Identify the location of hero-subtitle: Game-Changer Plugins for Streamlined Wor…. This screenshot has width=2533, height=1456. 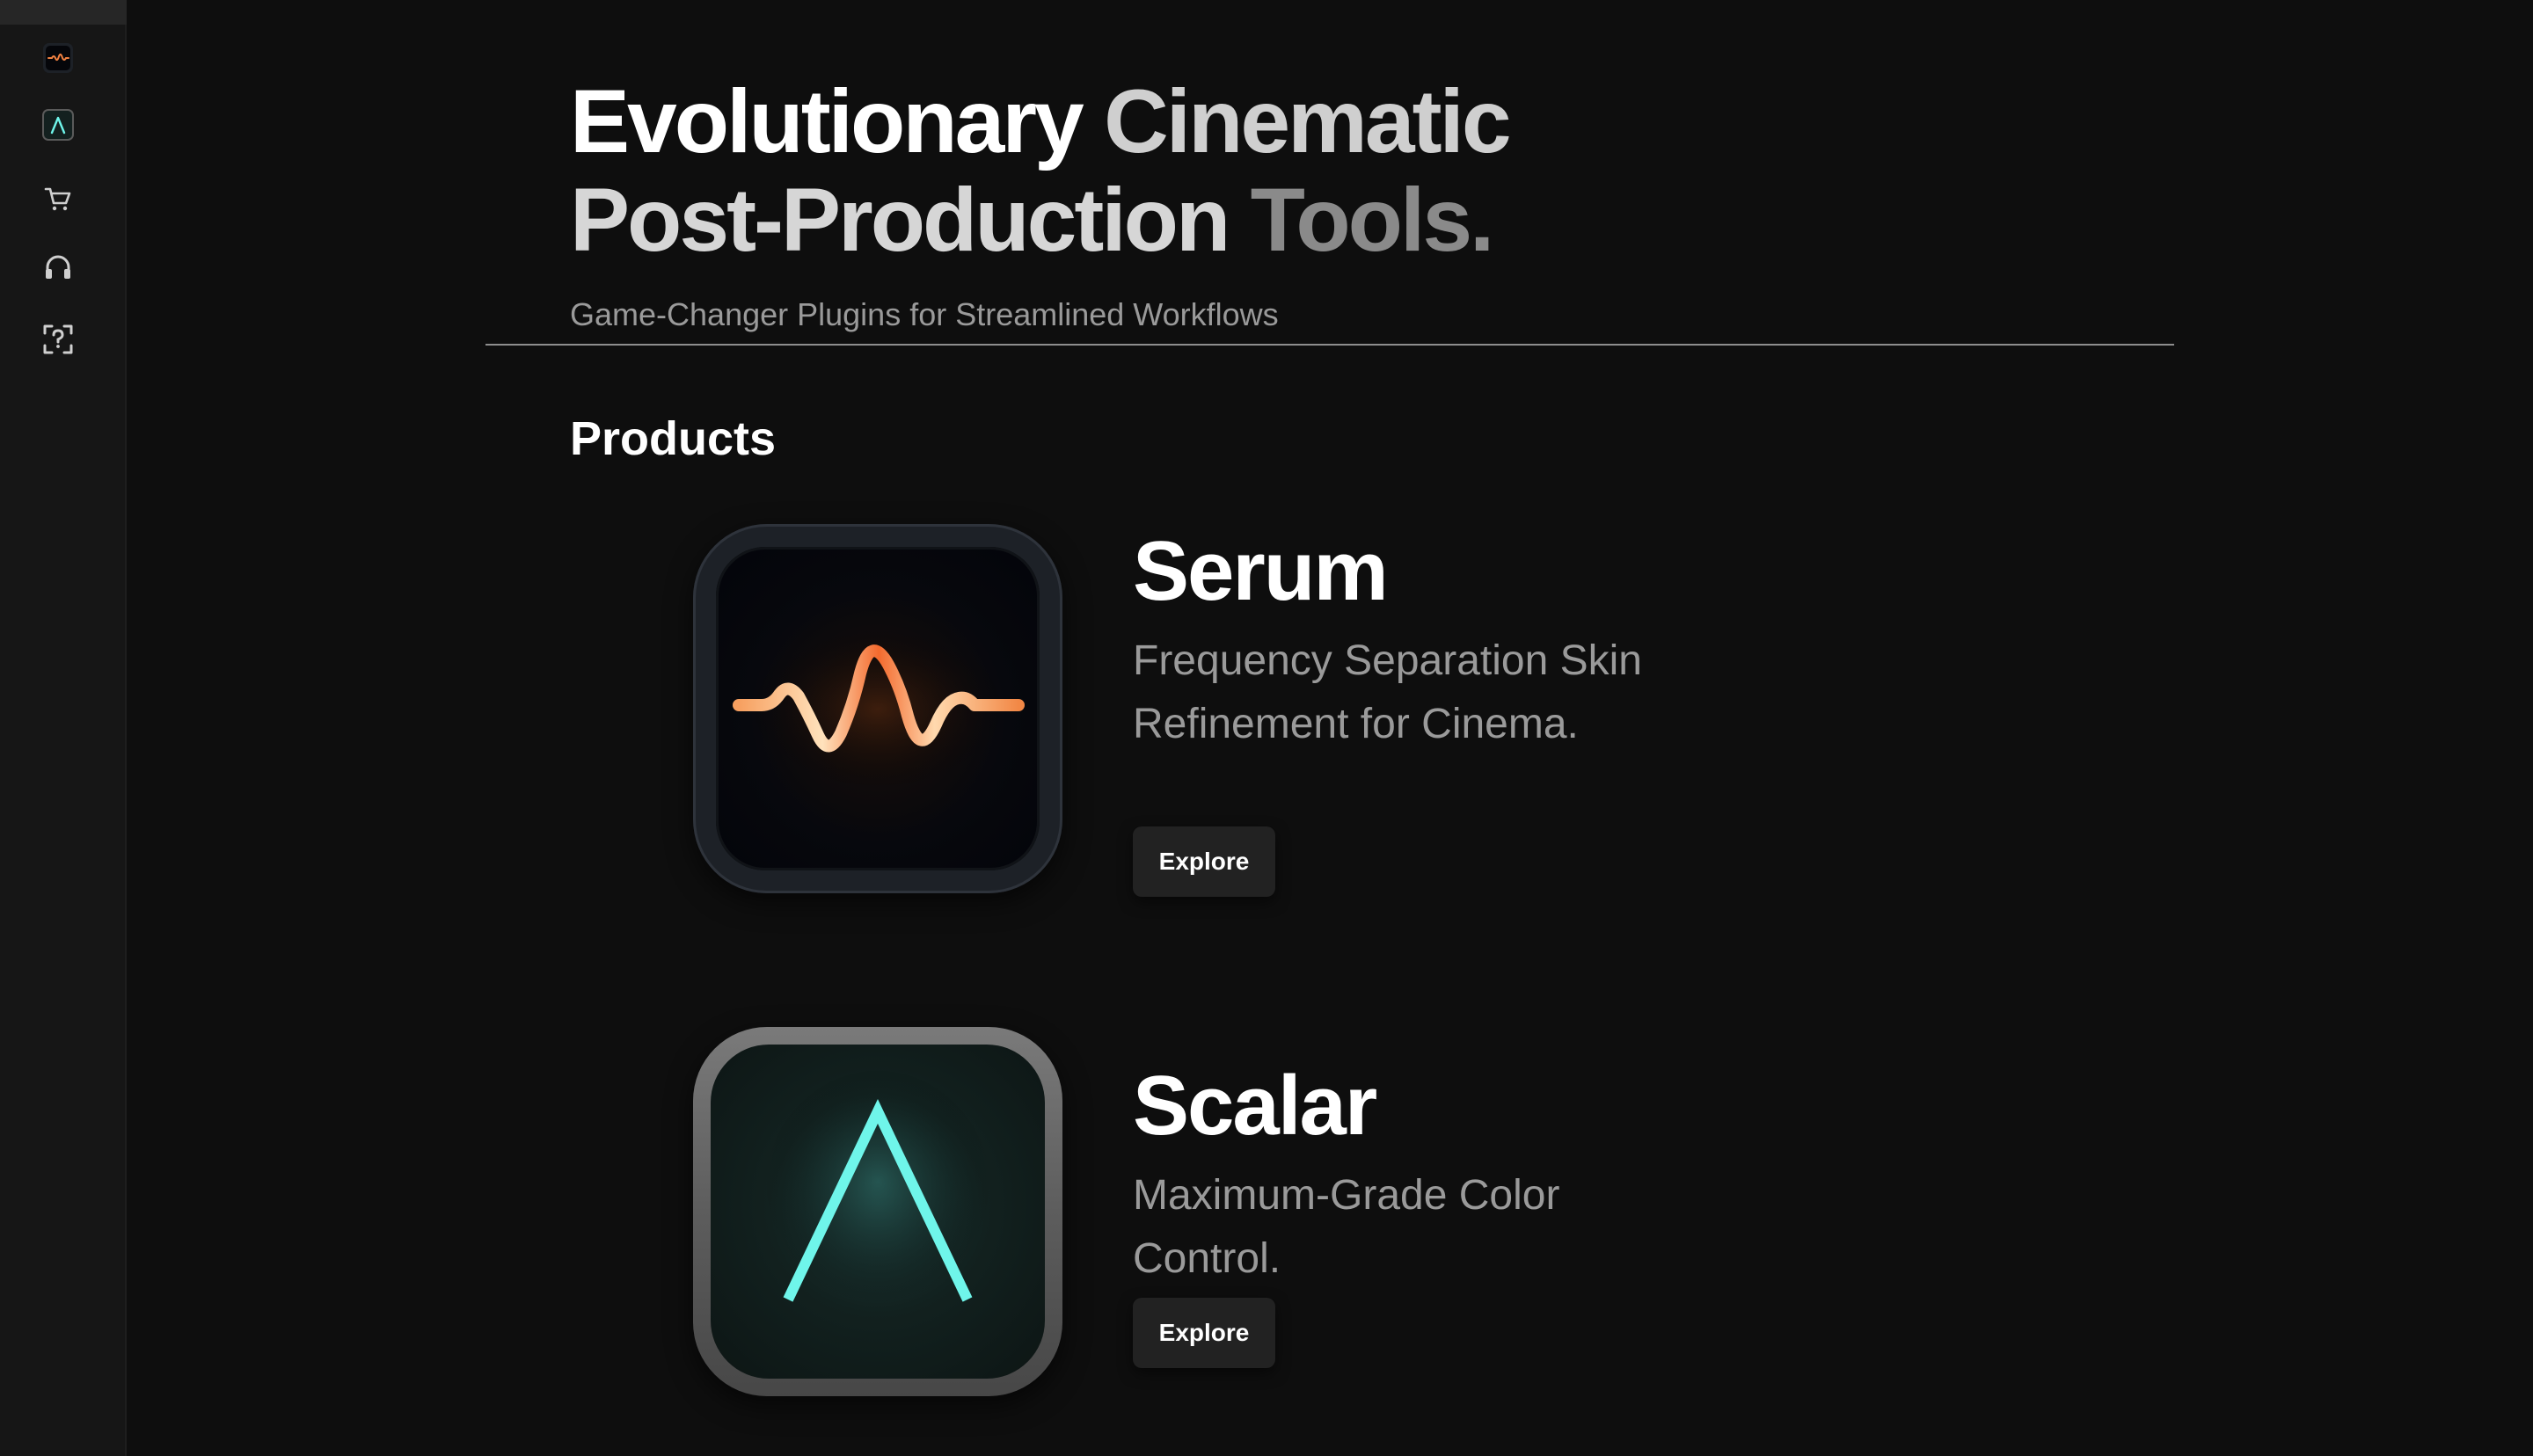
(924, 314).